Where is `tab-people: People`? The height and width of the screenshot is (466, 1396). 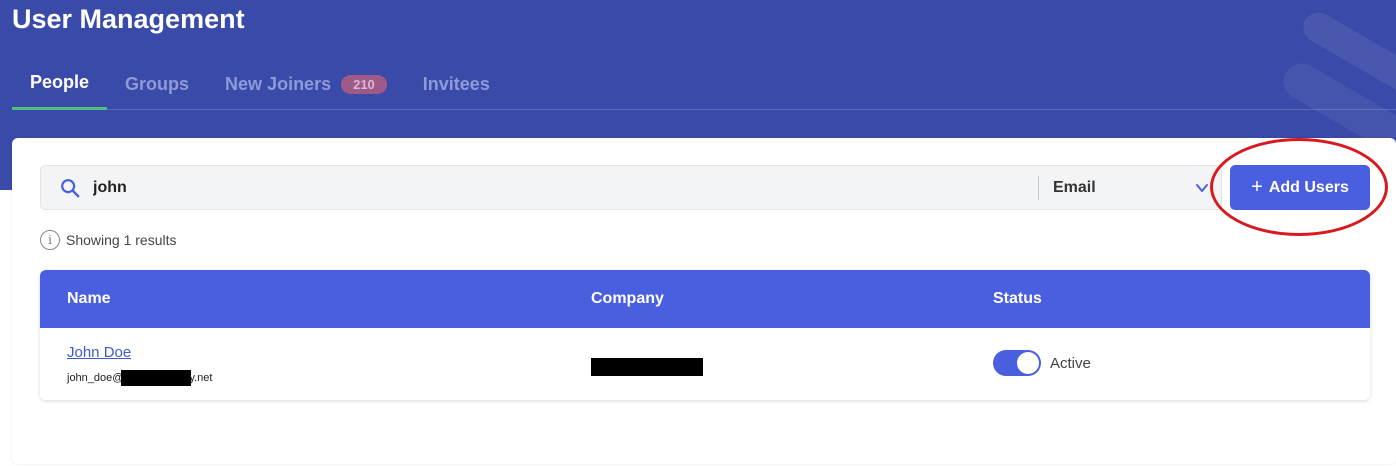
tab-people: People is located at coordinates (60, 85).